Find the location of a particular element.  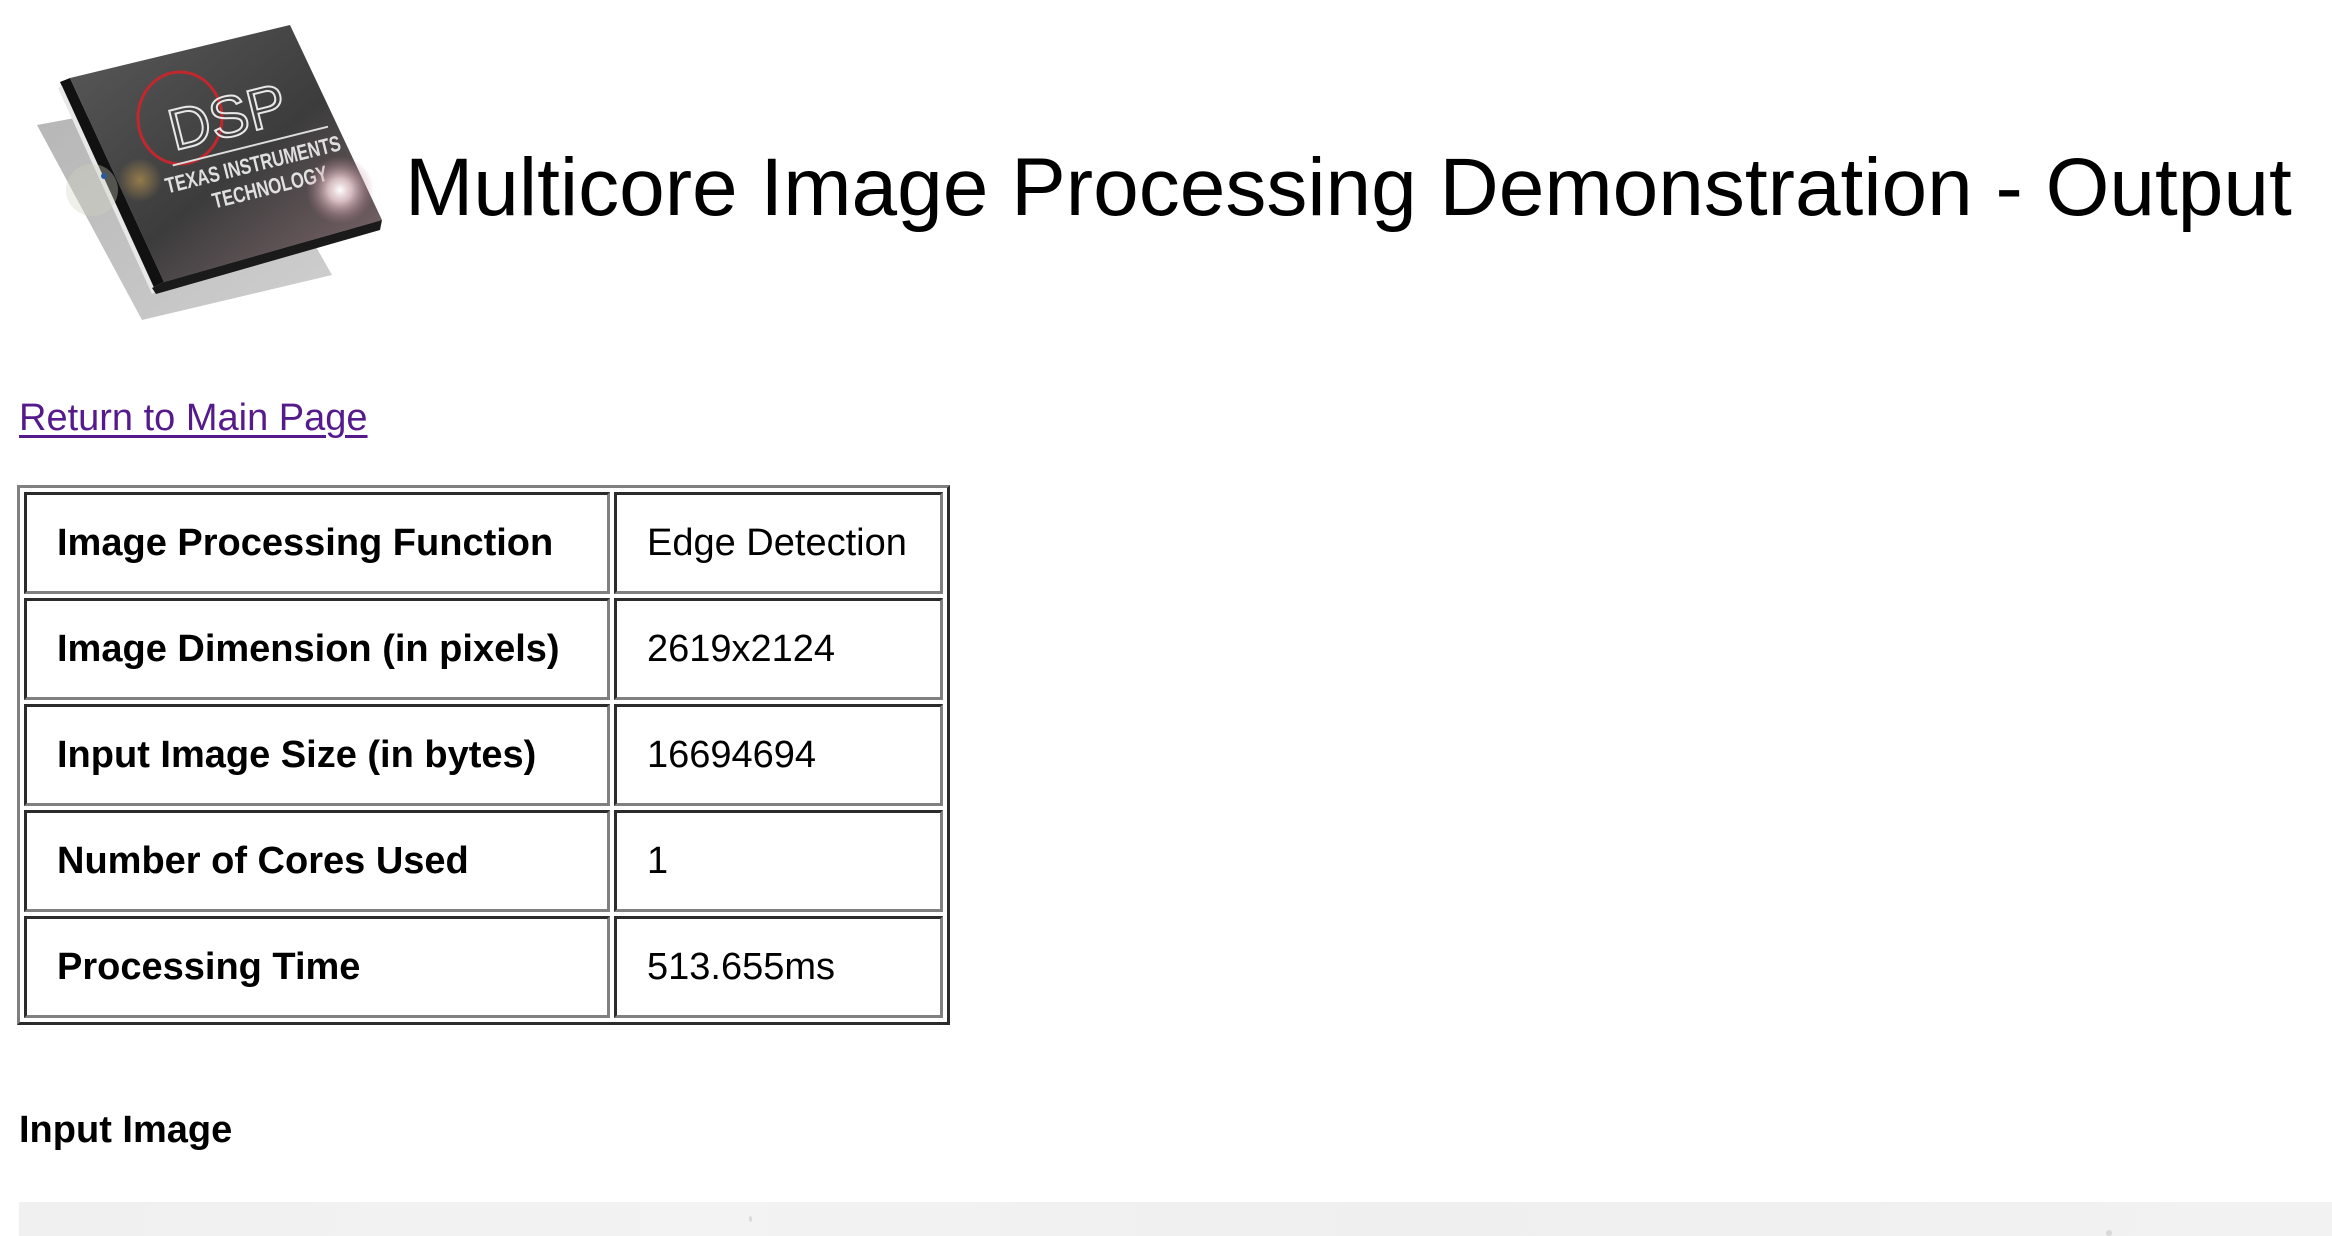

dsp-chip-logo-icon: DSP TEXAS INSTRUMENTS TECHNOLOGY is located at coordinates (209, 172).